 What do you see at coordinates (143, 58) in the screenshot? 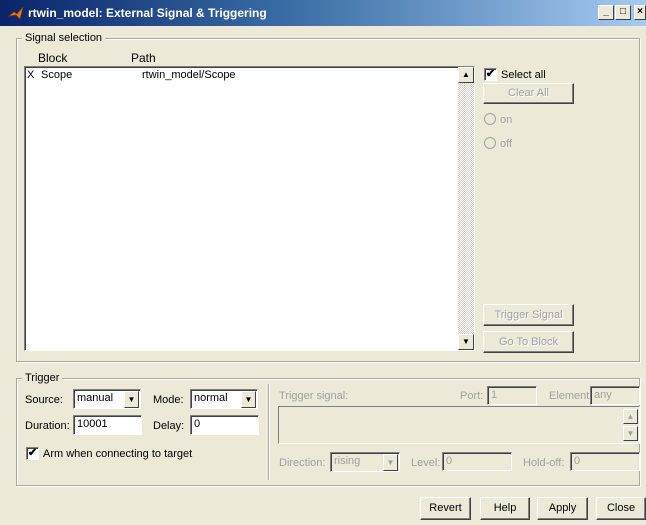
I see `column-header-path: Path` at bounding box center [143, 58].